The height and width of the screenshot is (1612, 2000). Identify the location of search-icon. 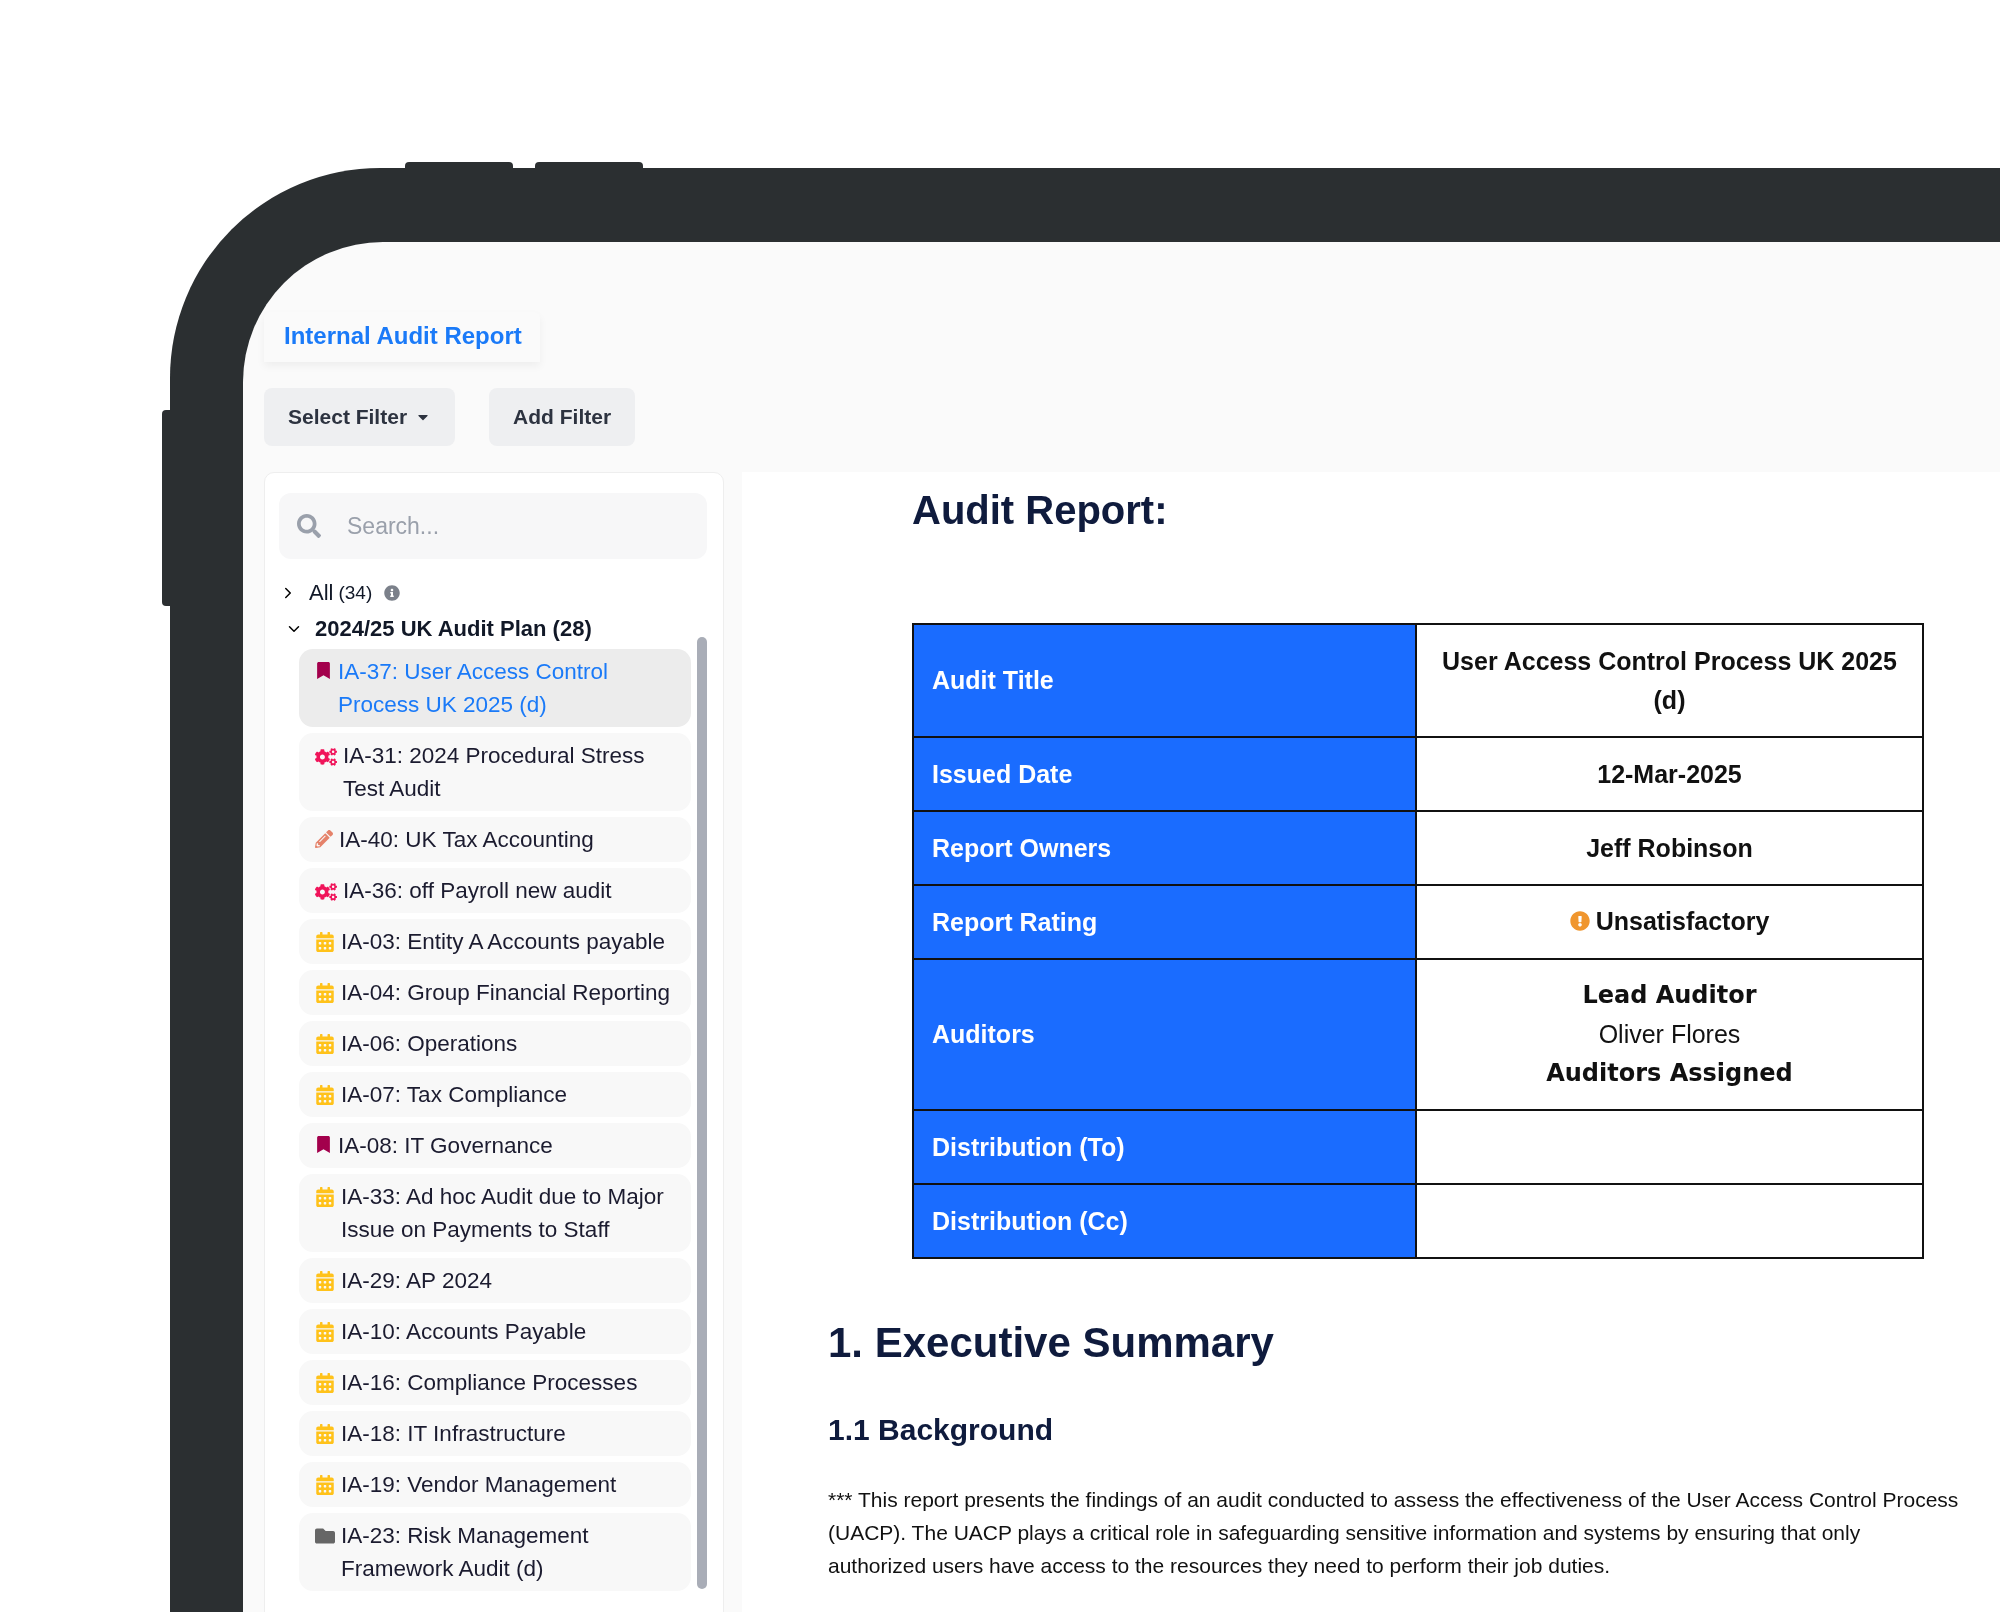
(309, 526).